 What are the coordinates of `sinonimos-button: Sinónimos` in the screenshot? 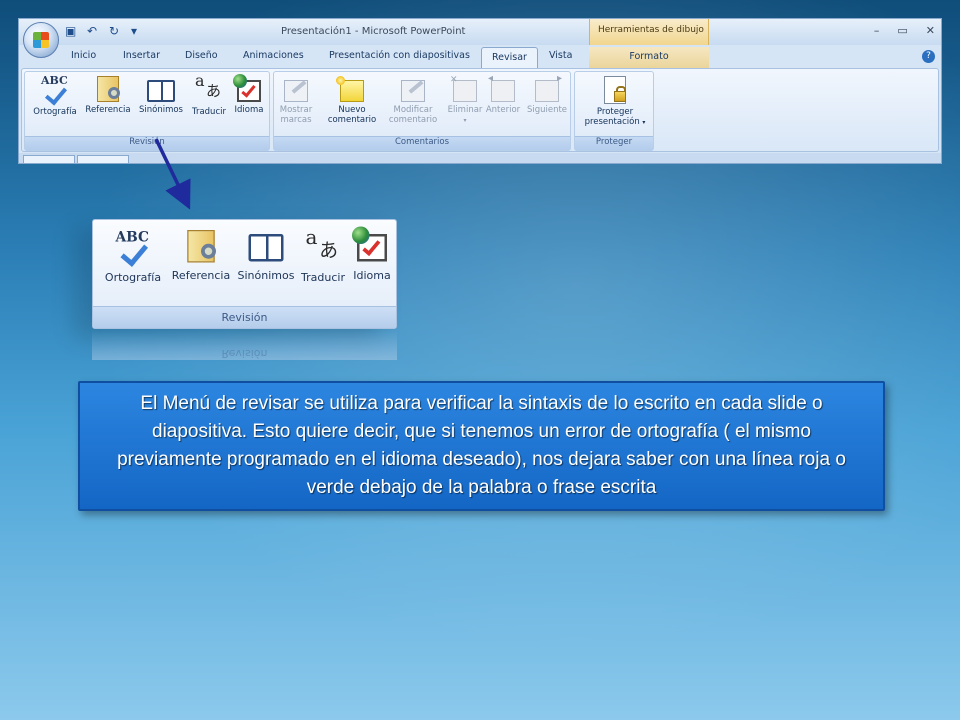 It's located at (161, 95).